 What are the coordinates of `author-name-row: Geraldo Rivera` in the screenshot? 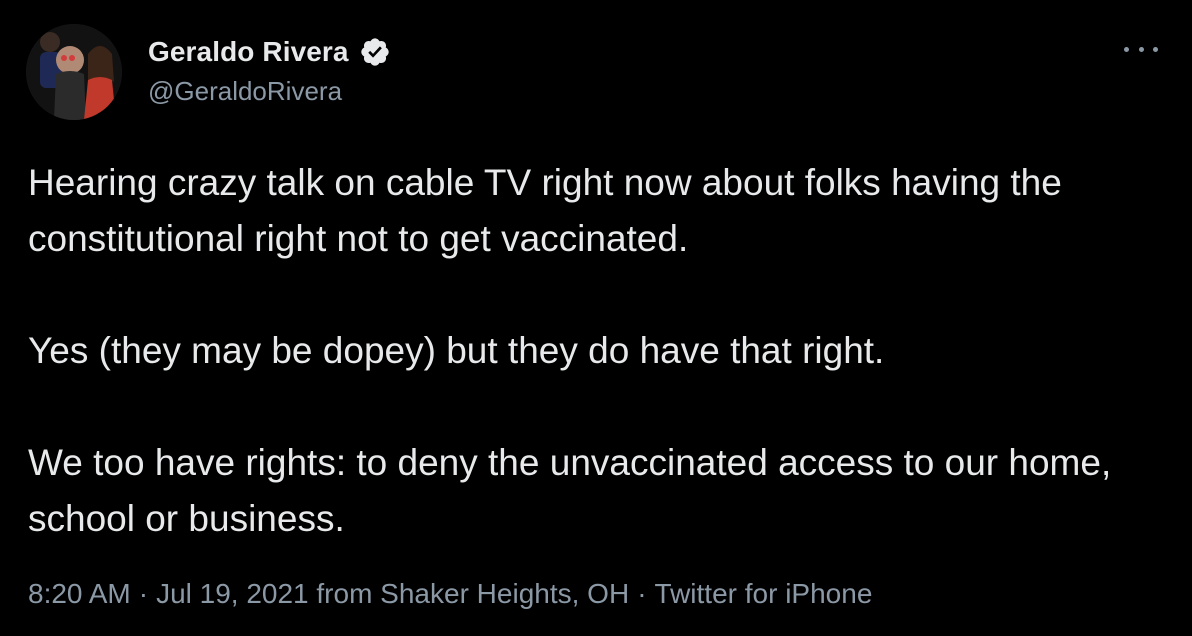 It's located at (269, 52).